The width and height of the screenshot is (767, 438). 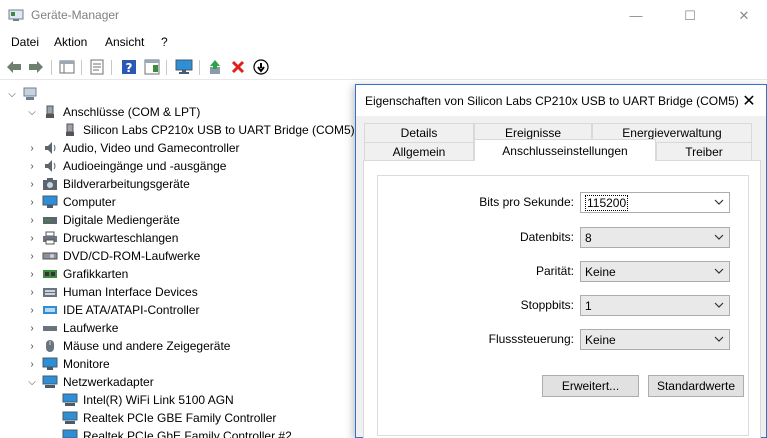 What do you see at coordinates (261, 67) in the screenshot?
I see `disable-device-icon` at bounding box center [261, 67].